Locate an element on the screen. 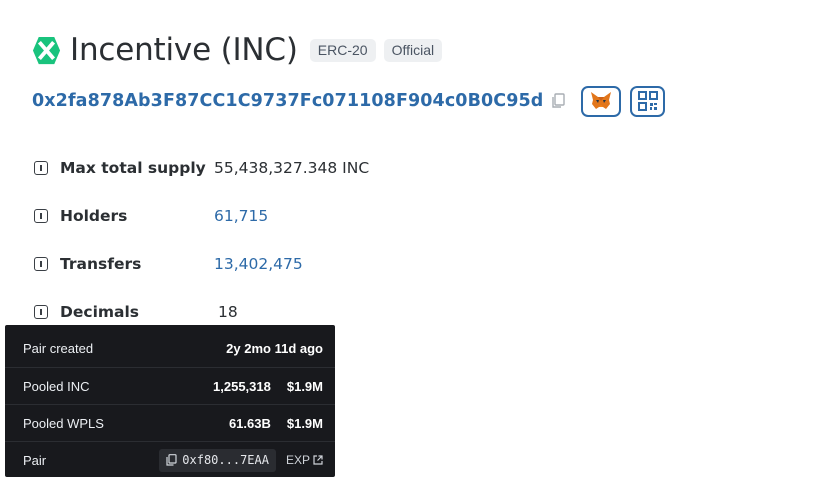 The height and width of the screenshot is (482, 820). pooled-wpls-label: Pooled WPLS is located at coordinates (63, 423).